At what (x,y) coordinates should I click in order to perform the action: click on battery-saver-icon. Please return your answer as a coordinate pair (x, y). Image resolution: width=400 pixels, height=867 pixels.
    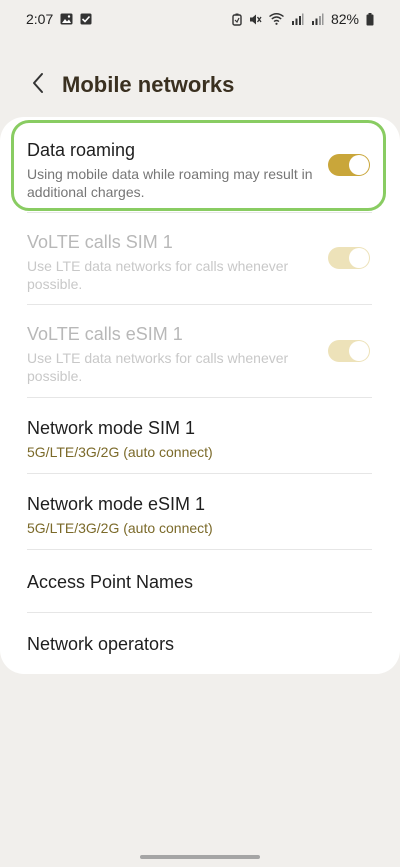
    Looking at the image, I should click on (237, 19).